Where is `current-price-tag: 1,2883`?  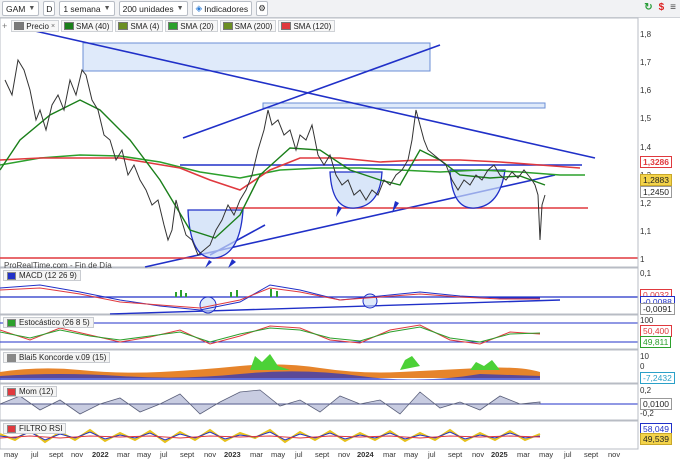
current-price-tag: 1,2883 is located at coordinates (656, 180).